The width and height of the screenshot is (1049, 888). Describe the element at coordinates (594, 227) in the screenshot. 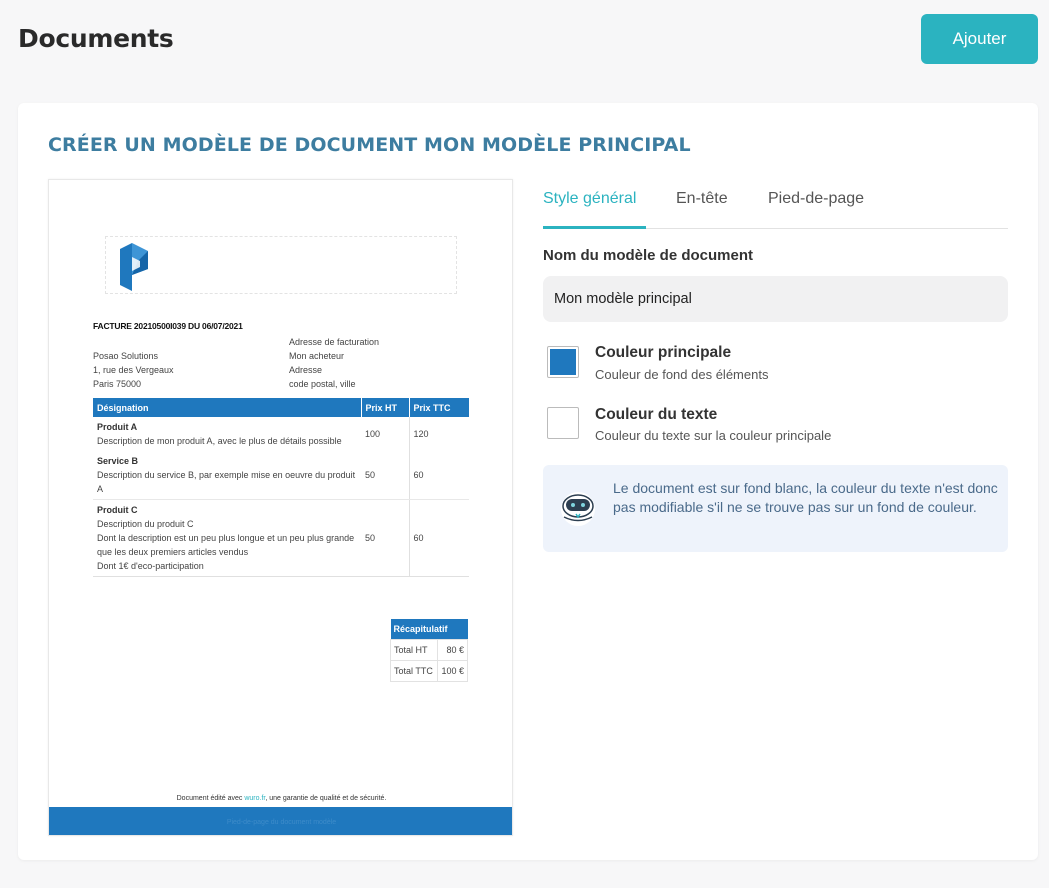

I see `active-tab-indicator` at that location.